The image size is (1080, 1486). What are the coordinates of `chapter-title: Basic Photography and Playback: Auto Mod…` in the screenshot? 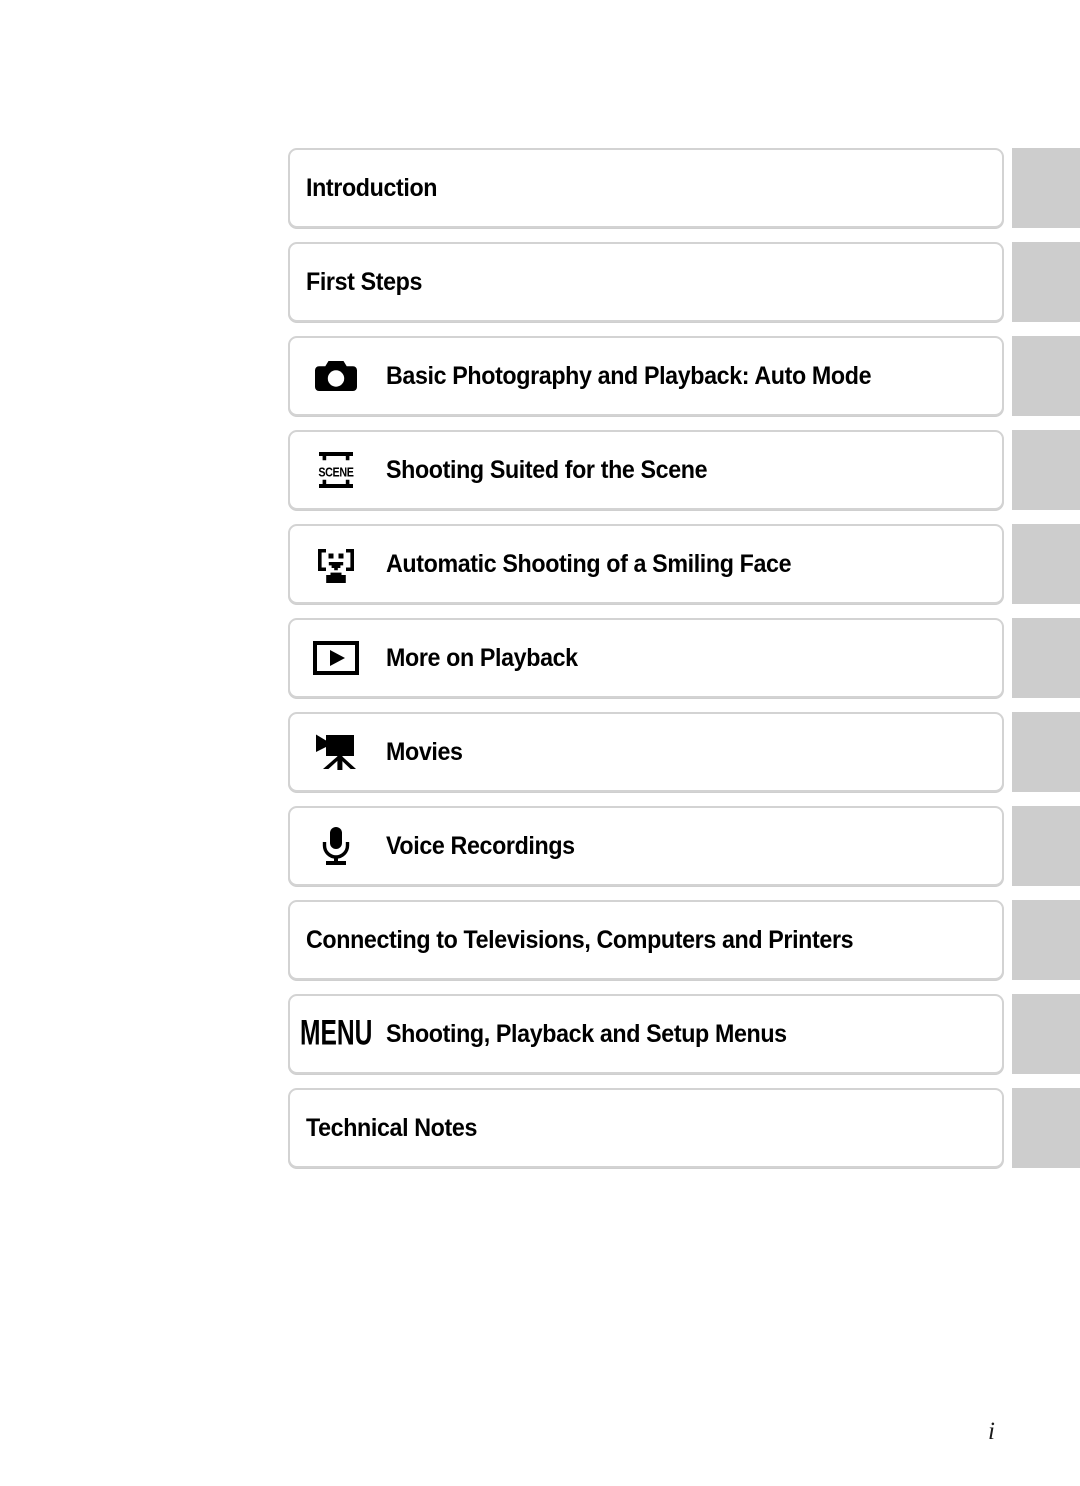 It's located at (629, 375).